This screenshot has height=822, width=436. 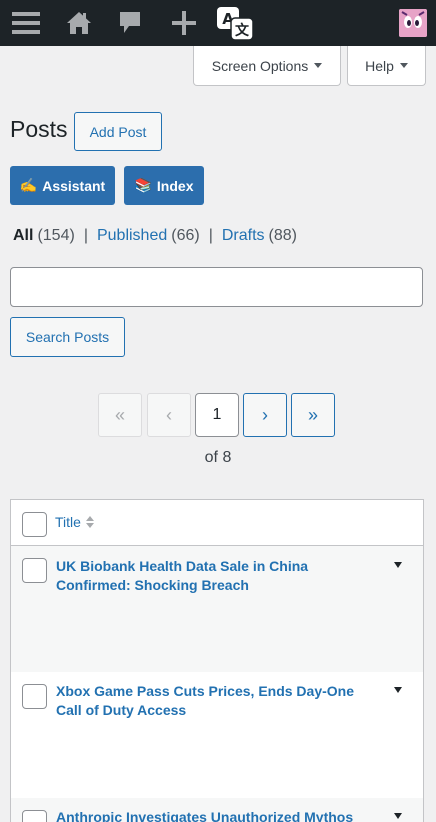 I want to click on screen-options-button: Screen Options, so click(x=267, y=66).